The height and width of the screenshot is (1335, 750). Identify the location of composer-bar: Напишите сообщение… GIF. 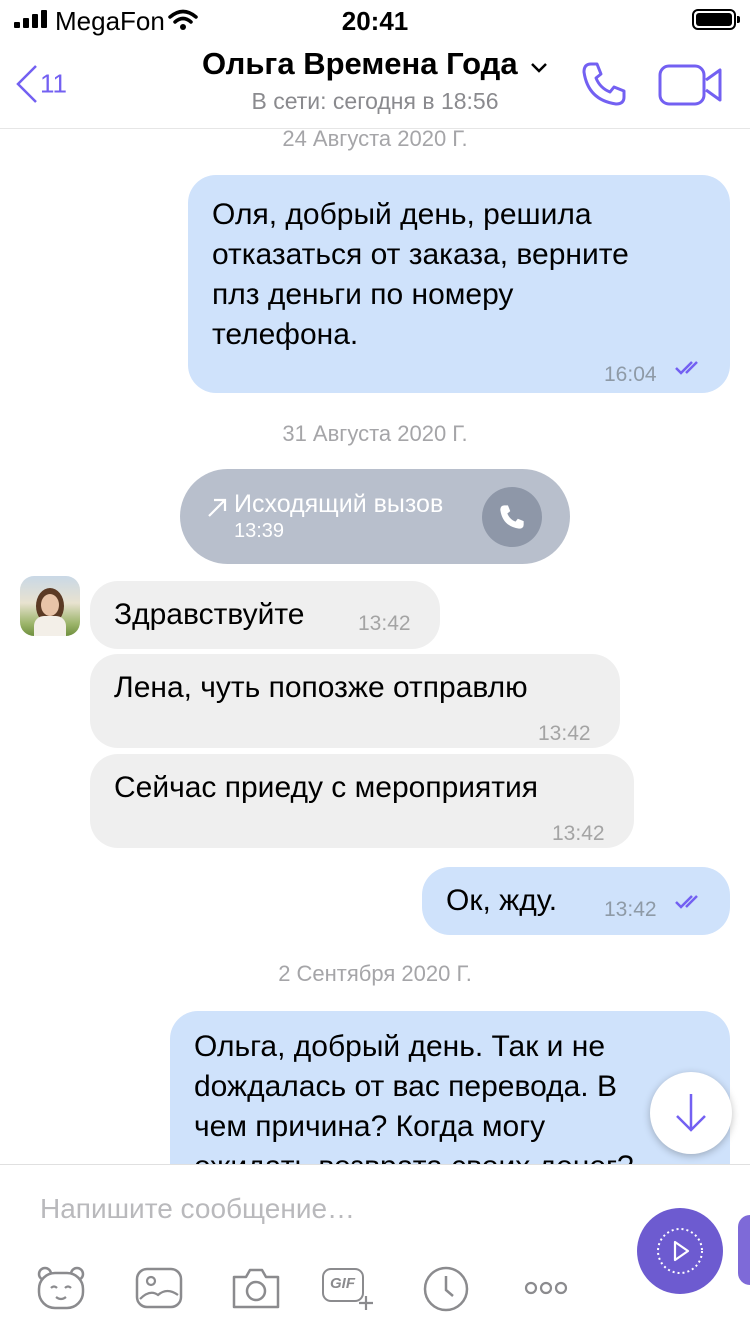
(375, 1249).